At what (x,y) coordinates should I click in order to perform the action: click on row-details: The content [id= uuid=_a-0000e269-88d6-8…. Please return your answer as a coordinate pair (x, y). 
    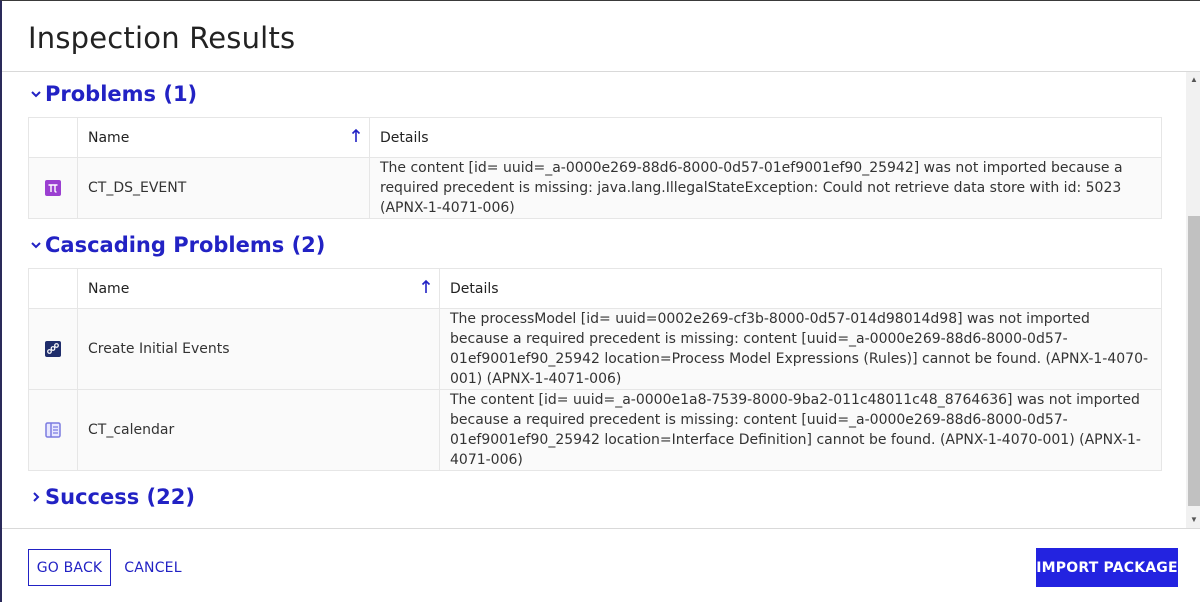
    Looking at the image, I should click on (765, 188).